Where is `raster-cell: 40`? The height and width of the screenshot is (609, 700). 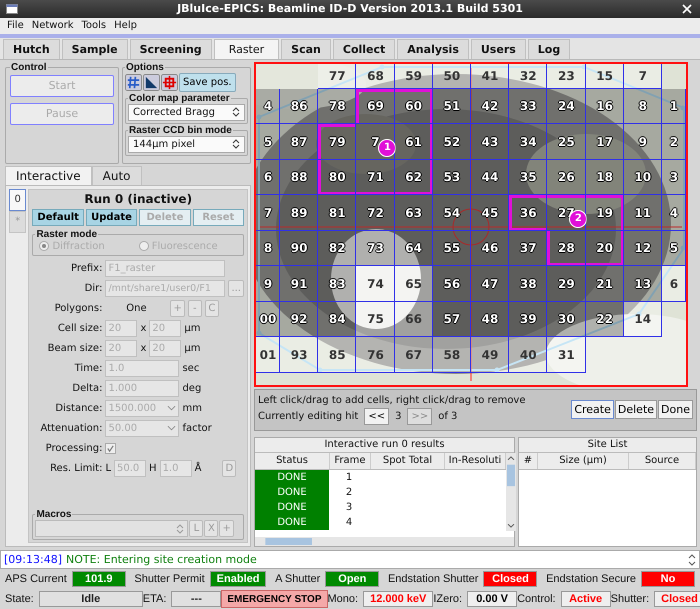 raster-cell: 40 is located at coordinates (528, 355).